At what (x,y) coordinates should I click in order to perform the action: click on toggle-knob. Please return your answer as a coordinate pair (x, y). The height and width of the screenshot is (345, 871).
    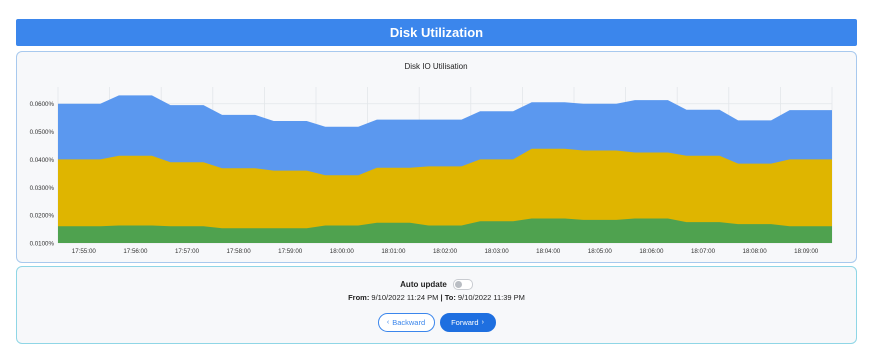
    Looking at the image, I should click on (458, 284).